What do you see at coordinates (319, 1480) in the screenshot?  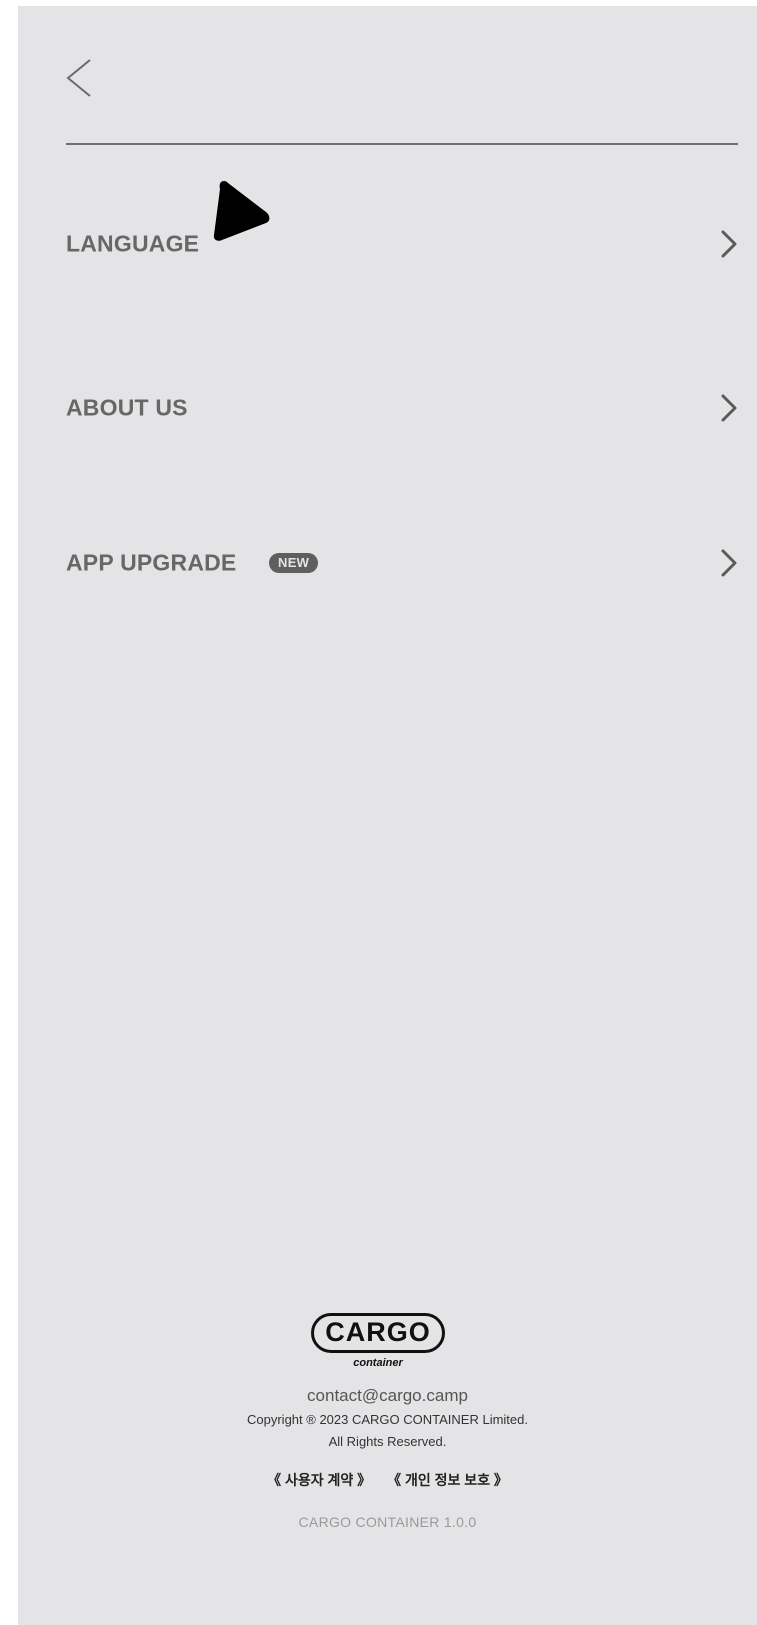 I see `terms-link: 《 사용자 계약 》` at bounding box center [319, 1480].